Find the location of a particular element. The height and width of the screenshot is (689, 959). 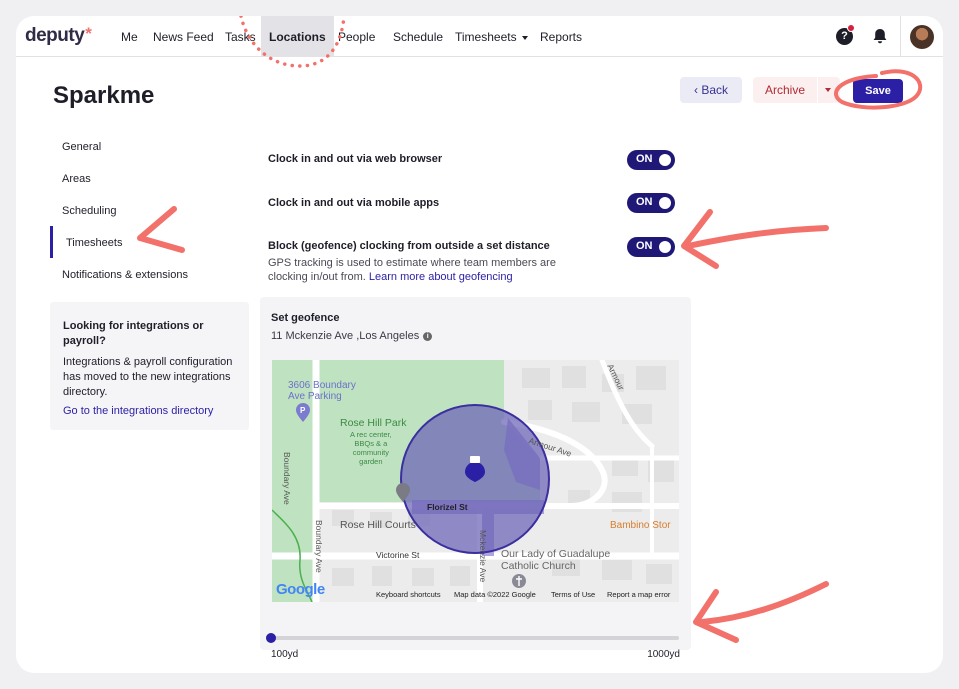

archive-button: Archive is located at coordinates (785, 90).